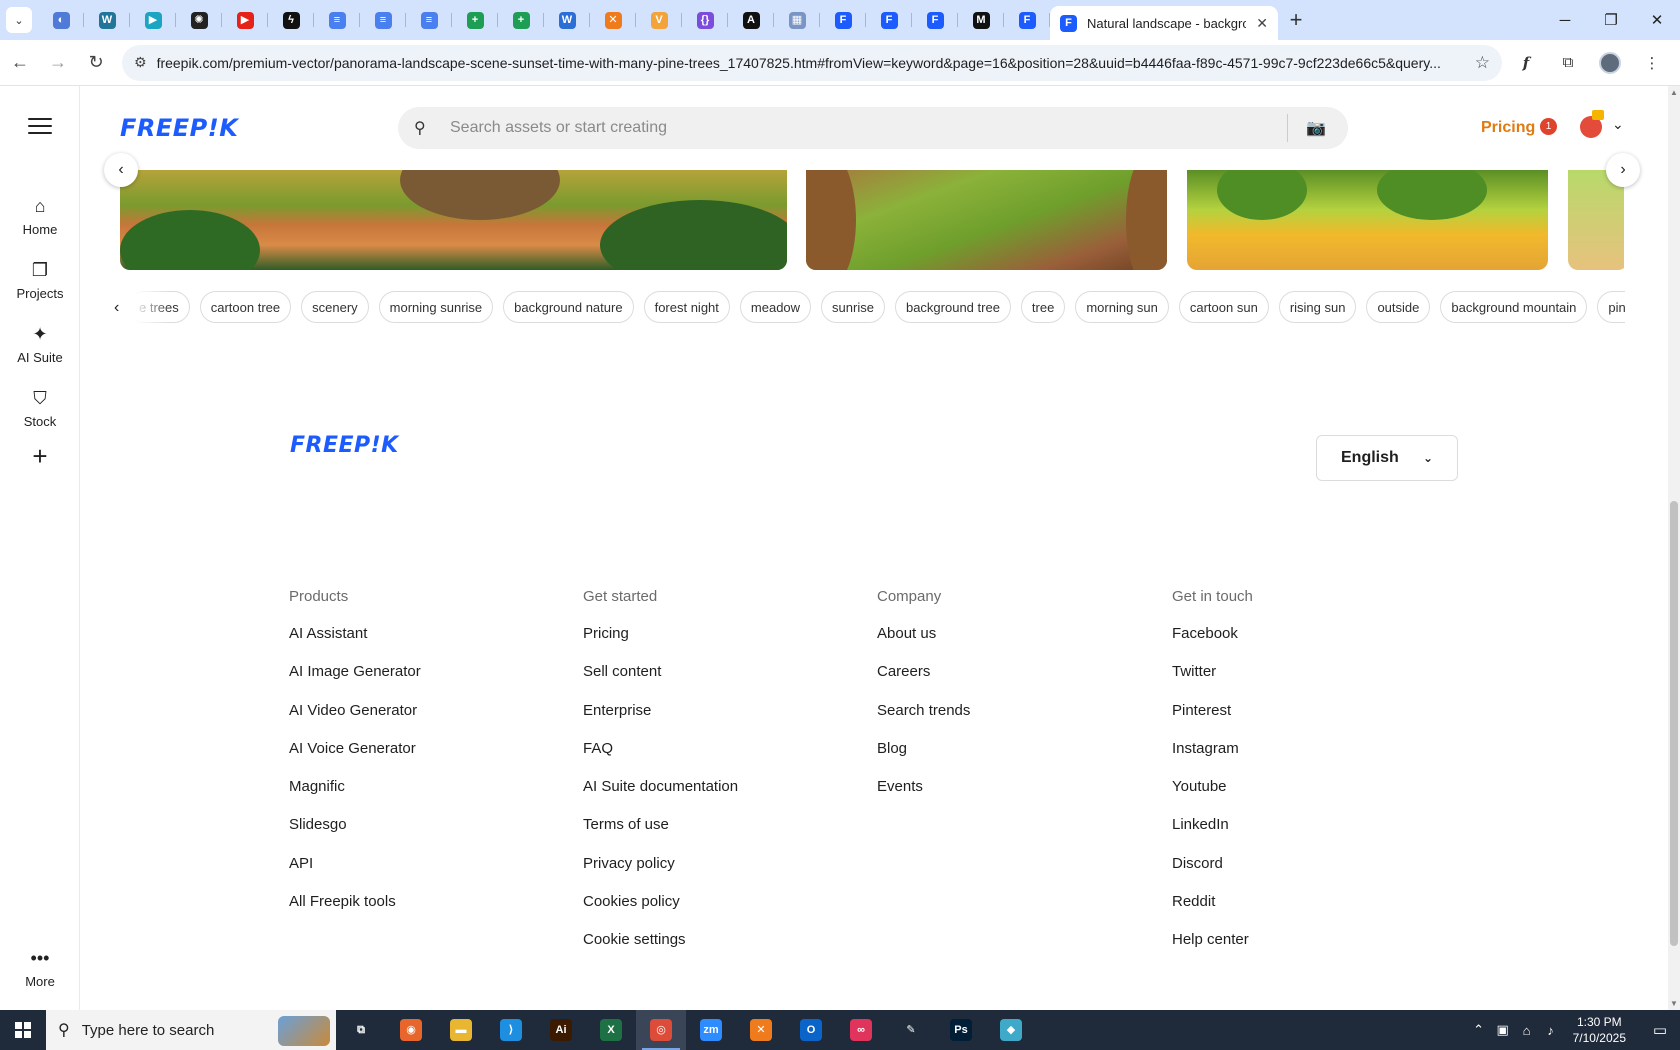  What do you see at coordinates (711, 1030) in the screenshot?
I see `taskbar-app: zm` at bounding box center [711, 1030].